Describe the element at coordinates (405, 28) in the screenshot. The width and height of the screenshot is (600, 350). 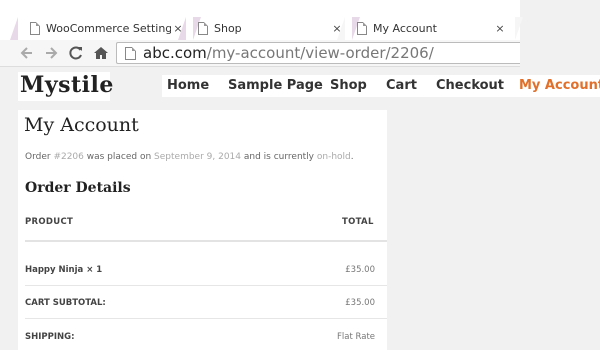
I see `tab-label: My Account` at that location.